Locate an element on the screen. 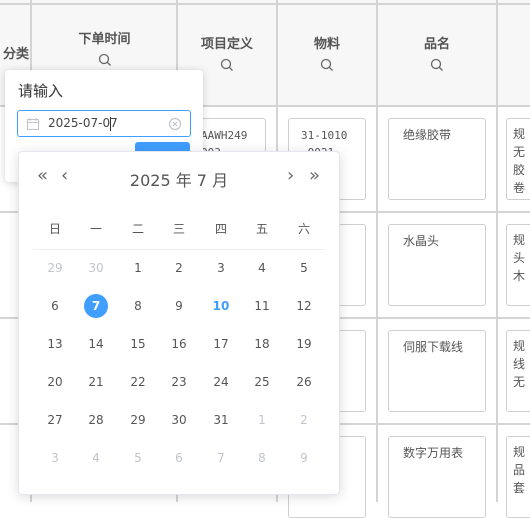 Image resolution: width=530 pixels, height=518 pixels. weekday-label: 五 is located at coordinates (261, 229).